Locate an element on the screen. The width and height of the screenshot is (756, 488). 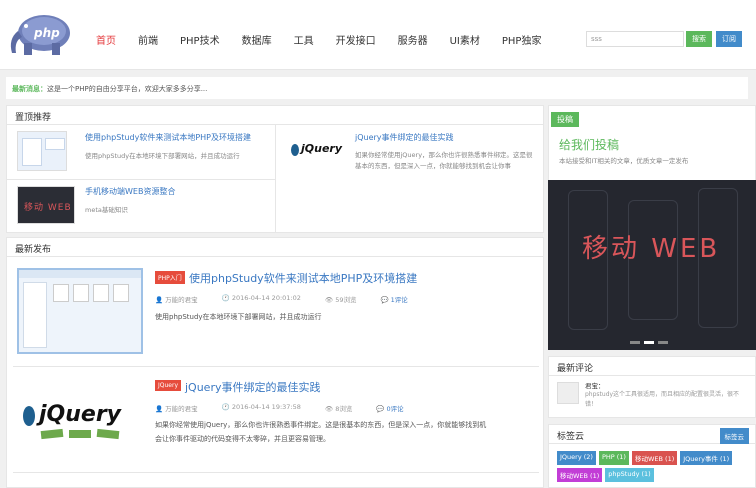
nav-item: UI素材 is located at coordinates (465, 39).